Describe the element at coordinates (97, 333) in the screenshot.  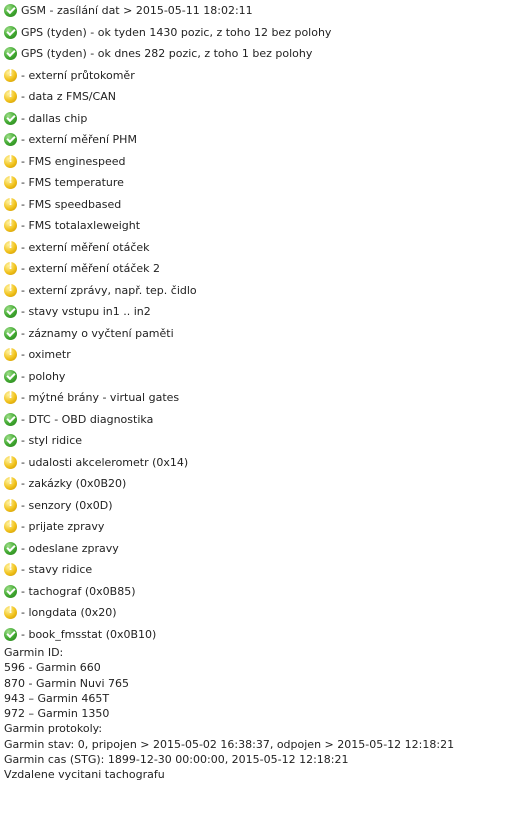
I see `status-item-label: - záznamy o vyčtení paměti` at that location.